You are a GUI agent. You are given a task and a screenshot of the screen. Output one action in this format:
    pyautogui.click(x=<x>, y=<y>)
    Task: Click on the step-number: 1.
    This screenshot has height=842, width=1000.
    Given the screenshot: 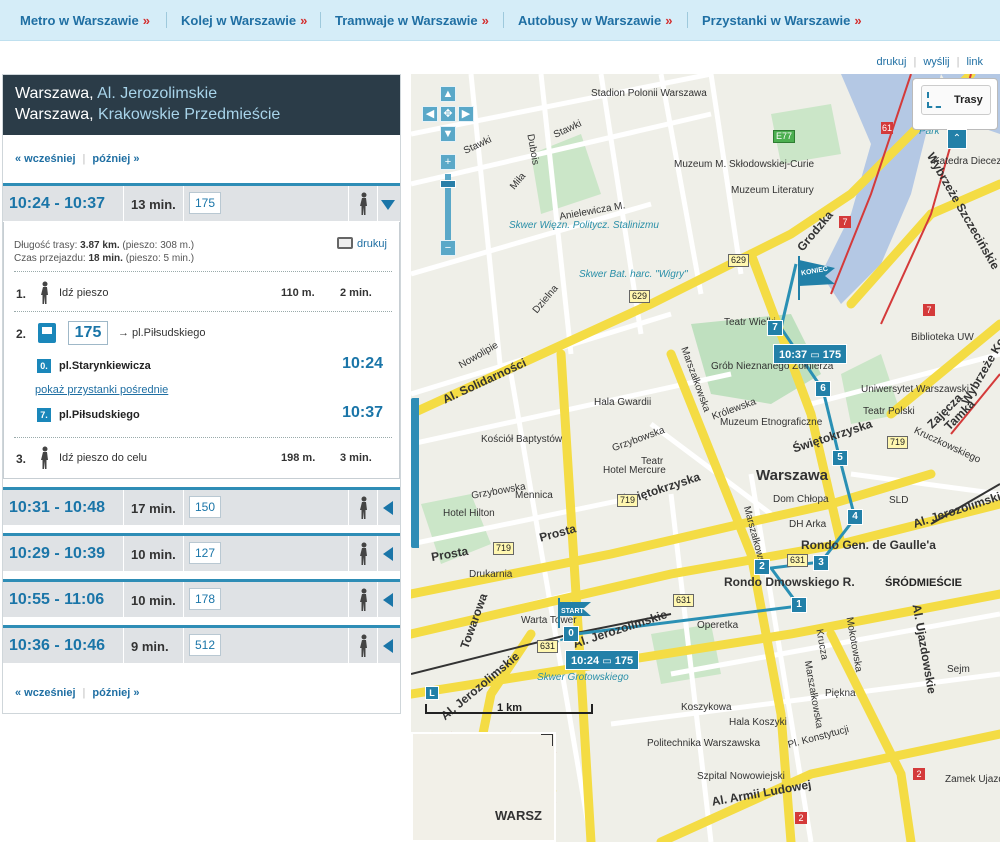 What is the action you would take?
    pyautogui.click(x=21, y=294)
    